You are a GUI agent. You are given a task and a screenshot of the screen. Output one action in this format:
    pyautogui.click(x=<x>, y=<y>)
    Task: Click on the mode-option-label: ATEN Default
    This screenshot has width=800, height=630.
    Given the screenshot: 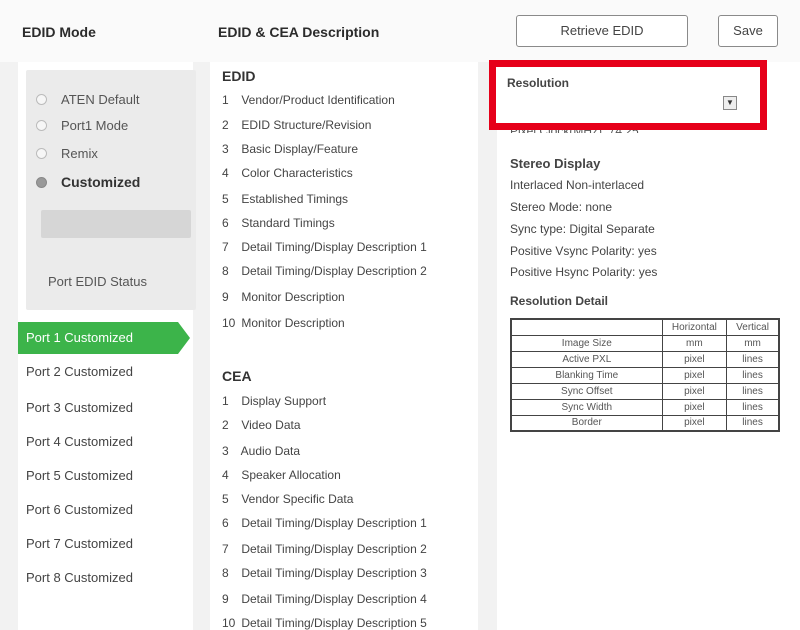 What is the action you would take?
    pyautogui.click(x=100, y=99)
    